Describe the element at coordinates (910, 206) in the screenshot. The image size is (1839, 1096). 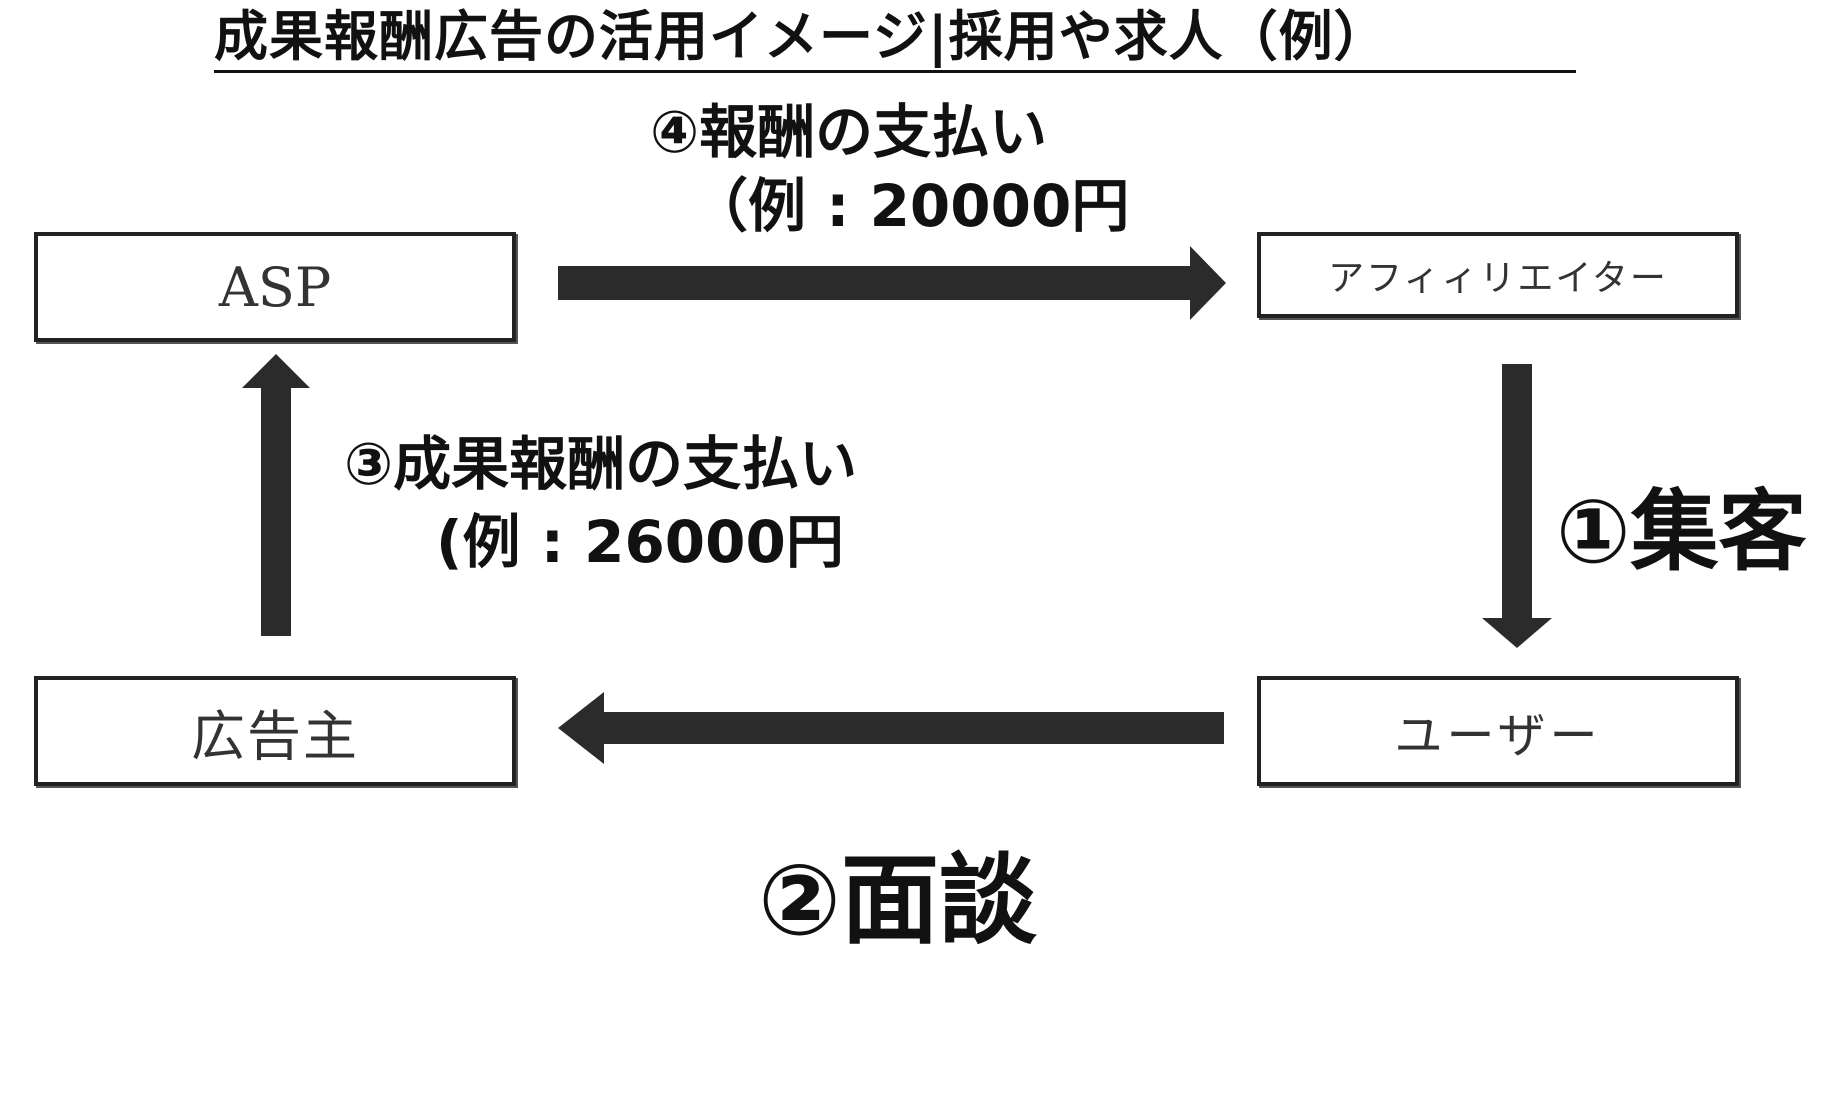
I see `step4-label-line2: （例 : 20000円` at that location.